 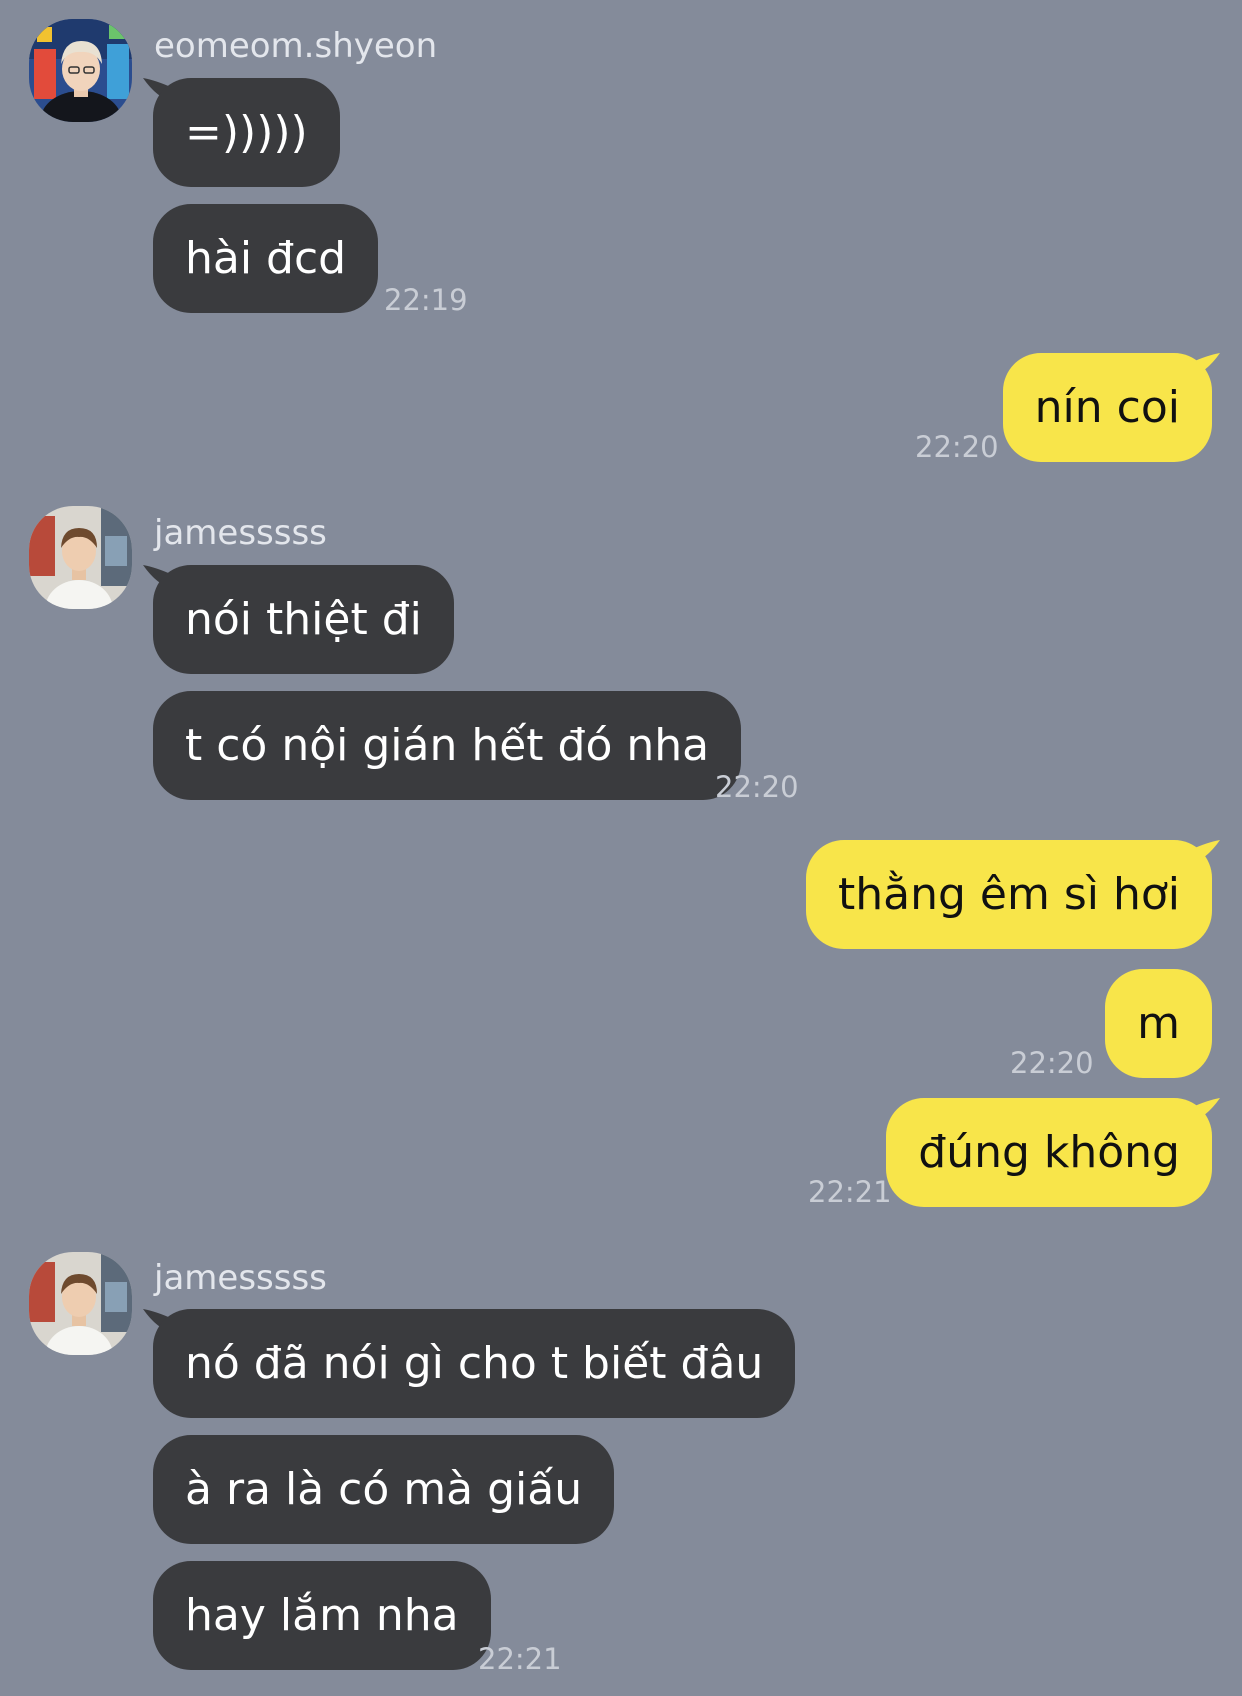 What do you see at coordinates (1158, 1023) in the screenshot?
I see `outgoing-message: m` at bounding box center [1158, 1023].